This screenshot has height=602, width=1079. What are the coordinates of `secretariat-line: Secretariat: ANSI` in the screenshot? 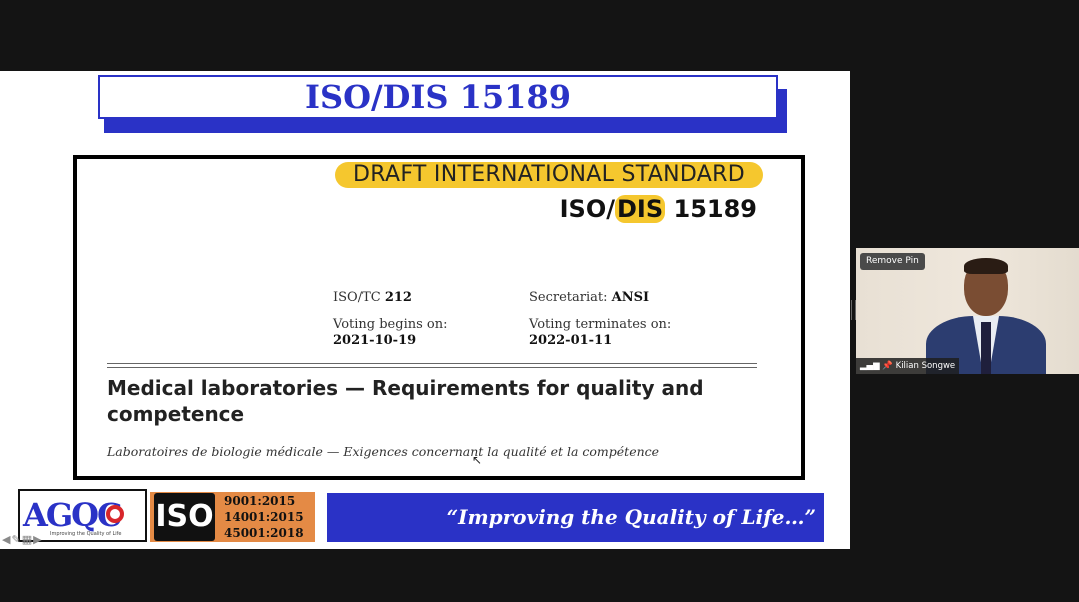 It's located at (589, 297).